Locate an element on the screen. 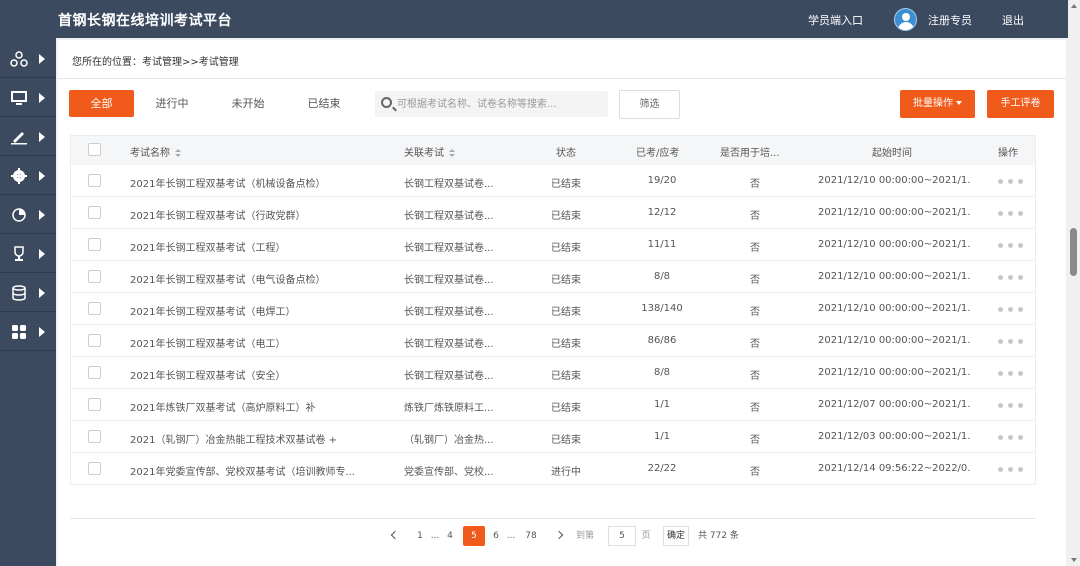 The width and height of the screenshot is (1080, 566). scroll-thumb is located at coordinates (1073, 252).